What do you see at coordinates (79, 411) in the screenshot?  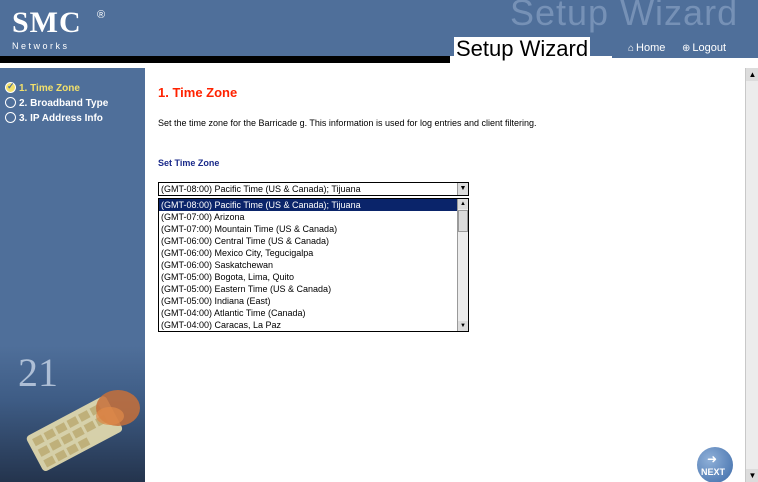 I see `keyboard-hand-illustration: 21` at bounding box center [79, 411].